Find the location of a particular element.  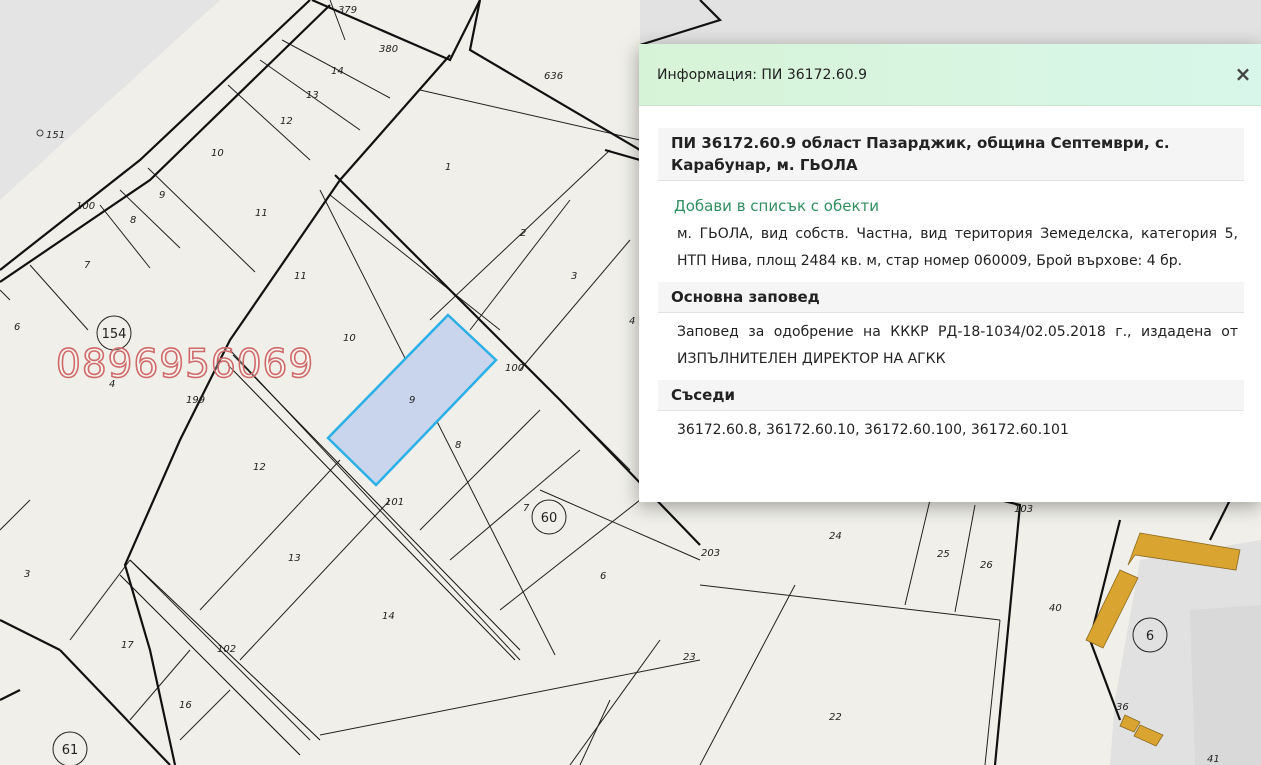

parcel-label: 26 is located at coordinates (986, 565).